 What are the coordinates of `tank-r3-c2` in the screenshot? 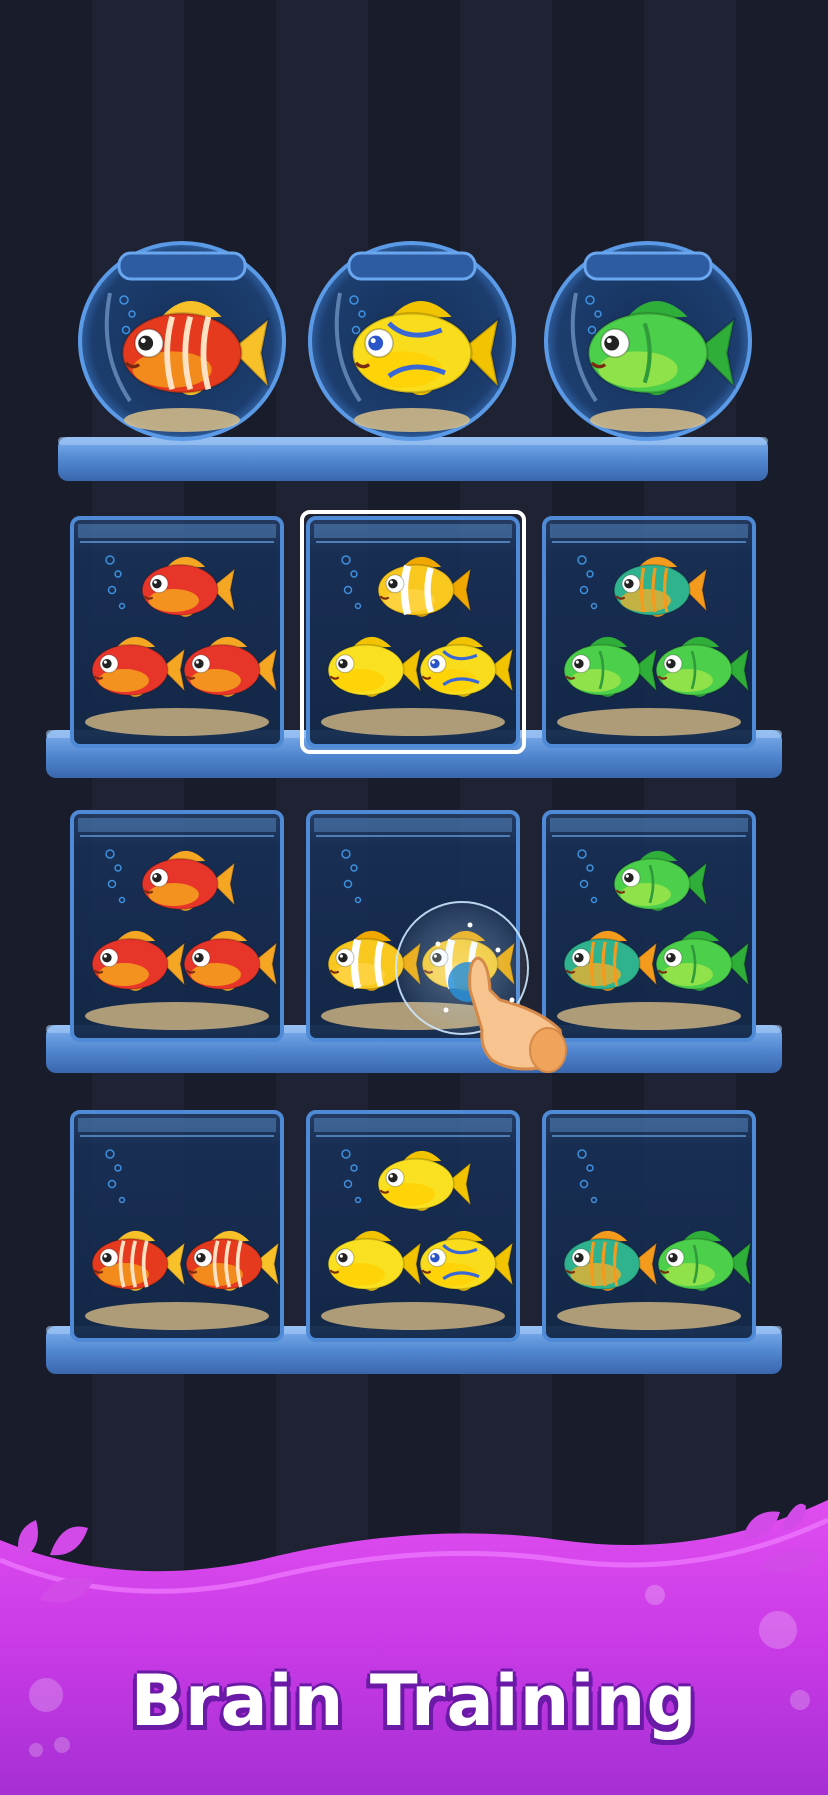 It's located at (413, 1226).